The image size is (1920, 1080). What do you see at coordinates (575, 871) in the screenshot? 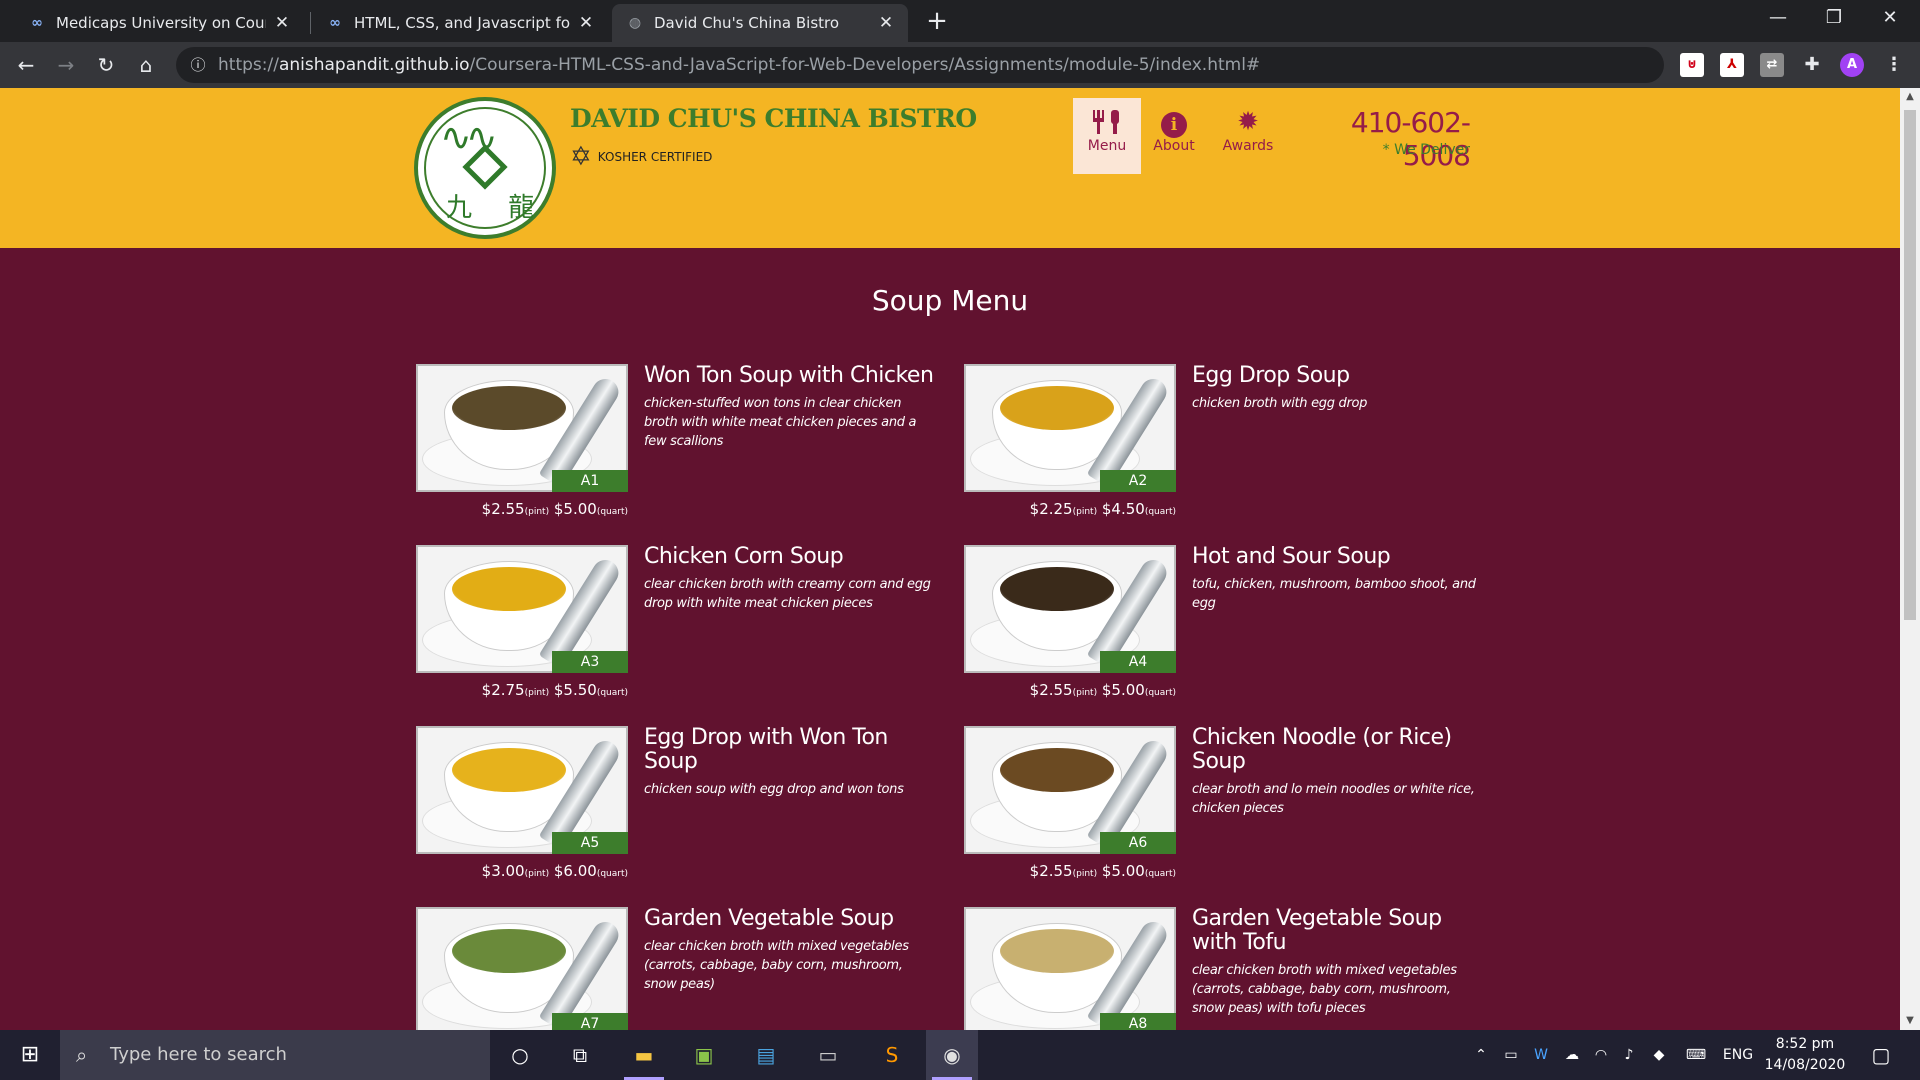
I see `price-quart: $6.00` at bounding box center [575, 871].